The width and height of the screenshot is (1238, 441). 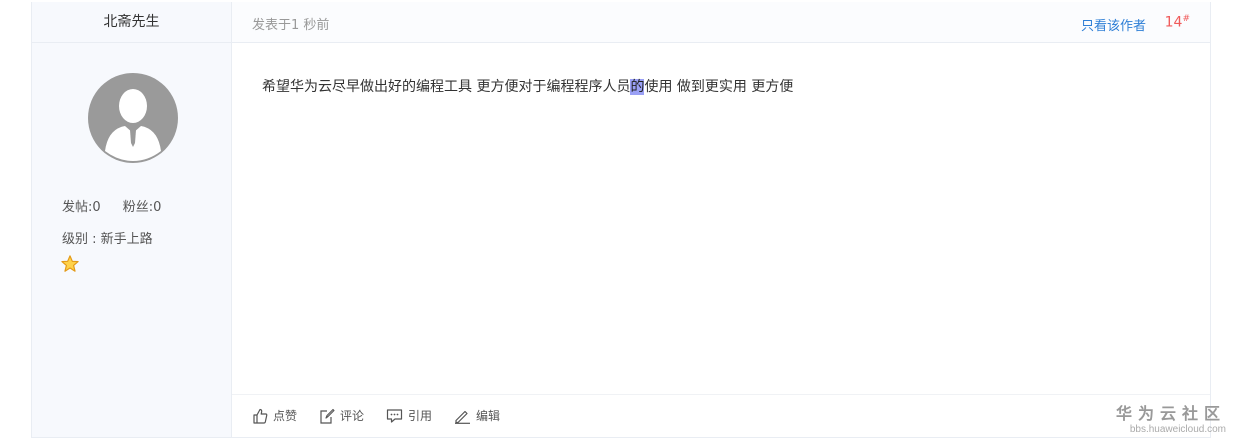 I want to click on watermark-title: 华为云社区, so click(x=1170, y=413).